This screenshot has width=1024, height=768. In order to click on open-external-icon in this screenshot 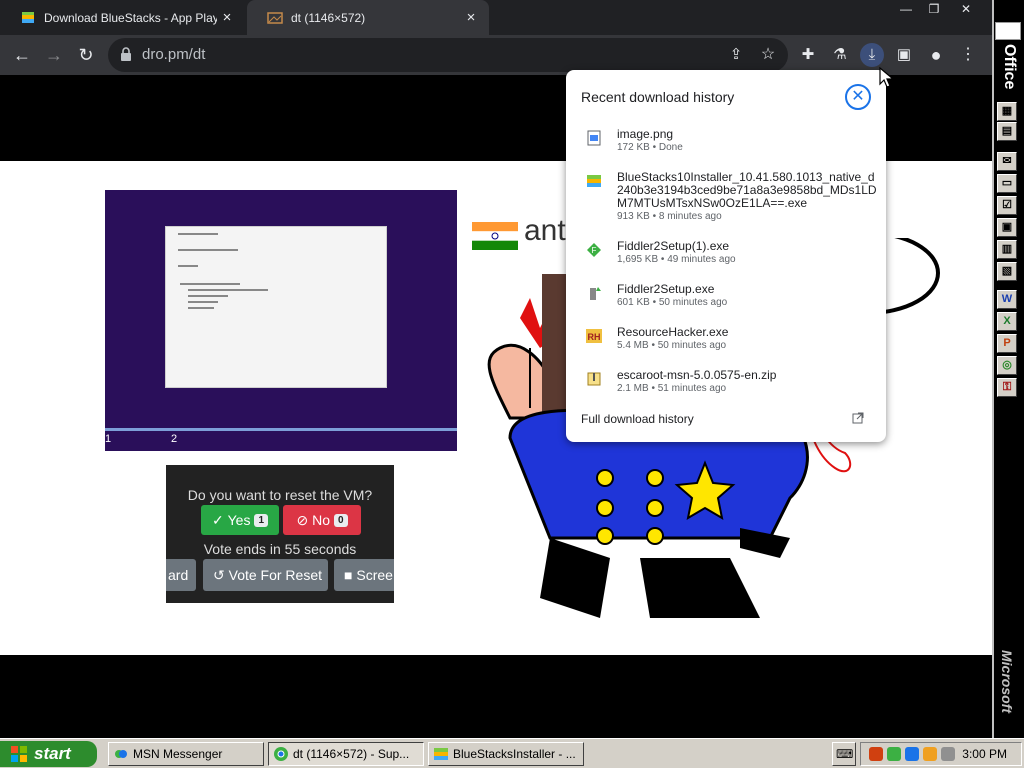, I will do `click(858, 418)`.